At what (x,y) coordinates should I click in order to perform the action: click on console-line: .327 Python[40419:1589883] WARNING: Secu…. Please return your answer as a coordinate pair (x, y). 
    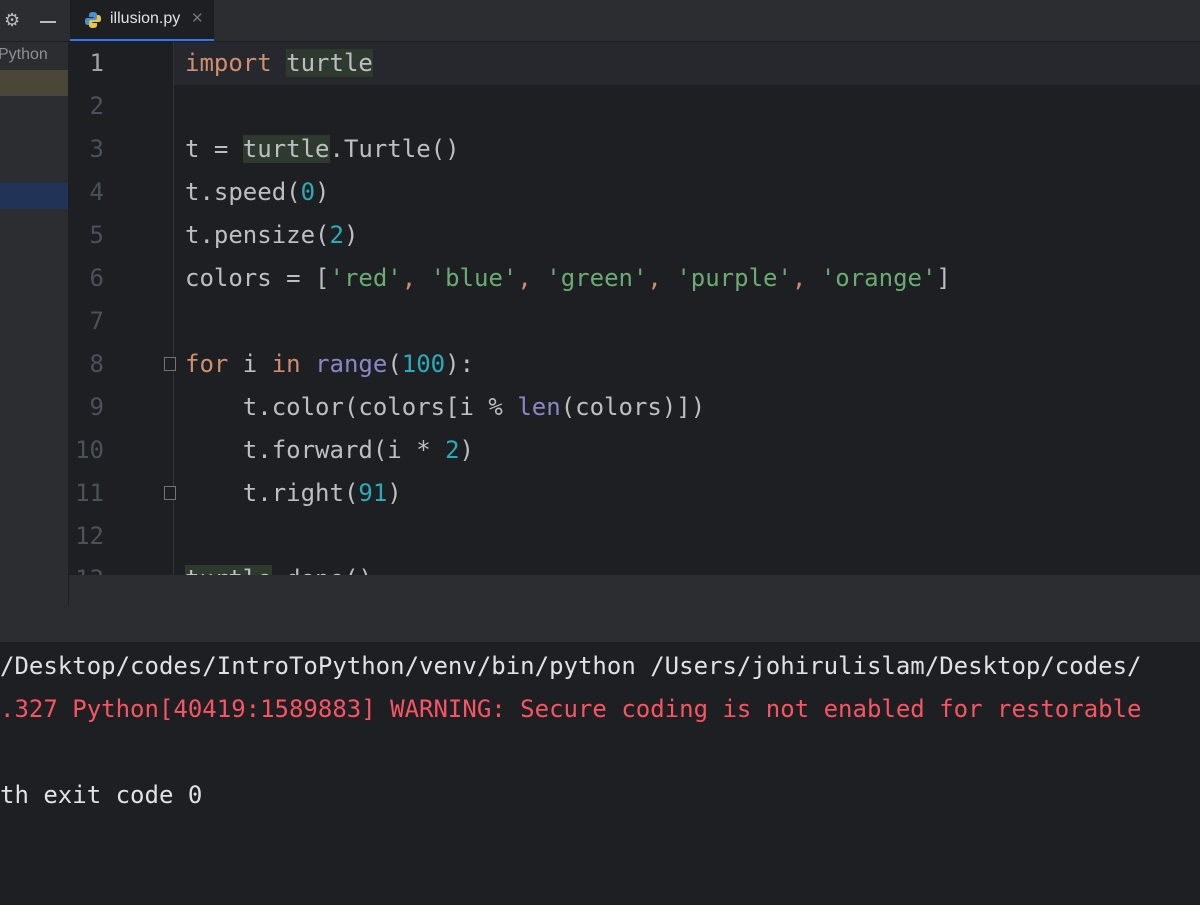
    Looking at the image, I should click on (571, 709).